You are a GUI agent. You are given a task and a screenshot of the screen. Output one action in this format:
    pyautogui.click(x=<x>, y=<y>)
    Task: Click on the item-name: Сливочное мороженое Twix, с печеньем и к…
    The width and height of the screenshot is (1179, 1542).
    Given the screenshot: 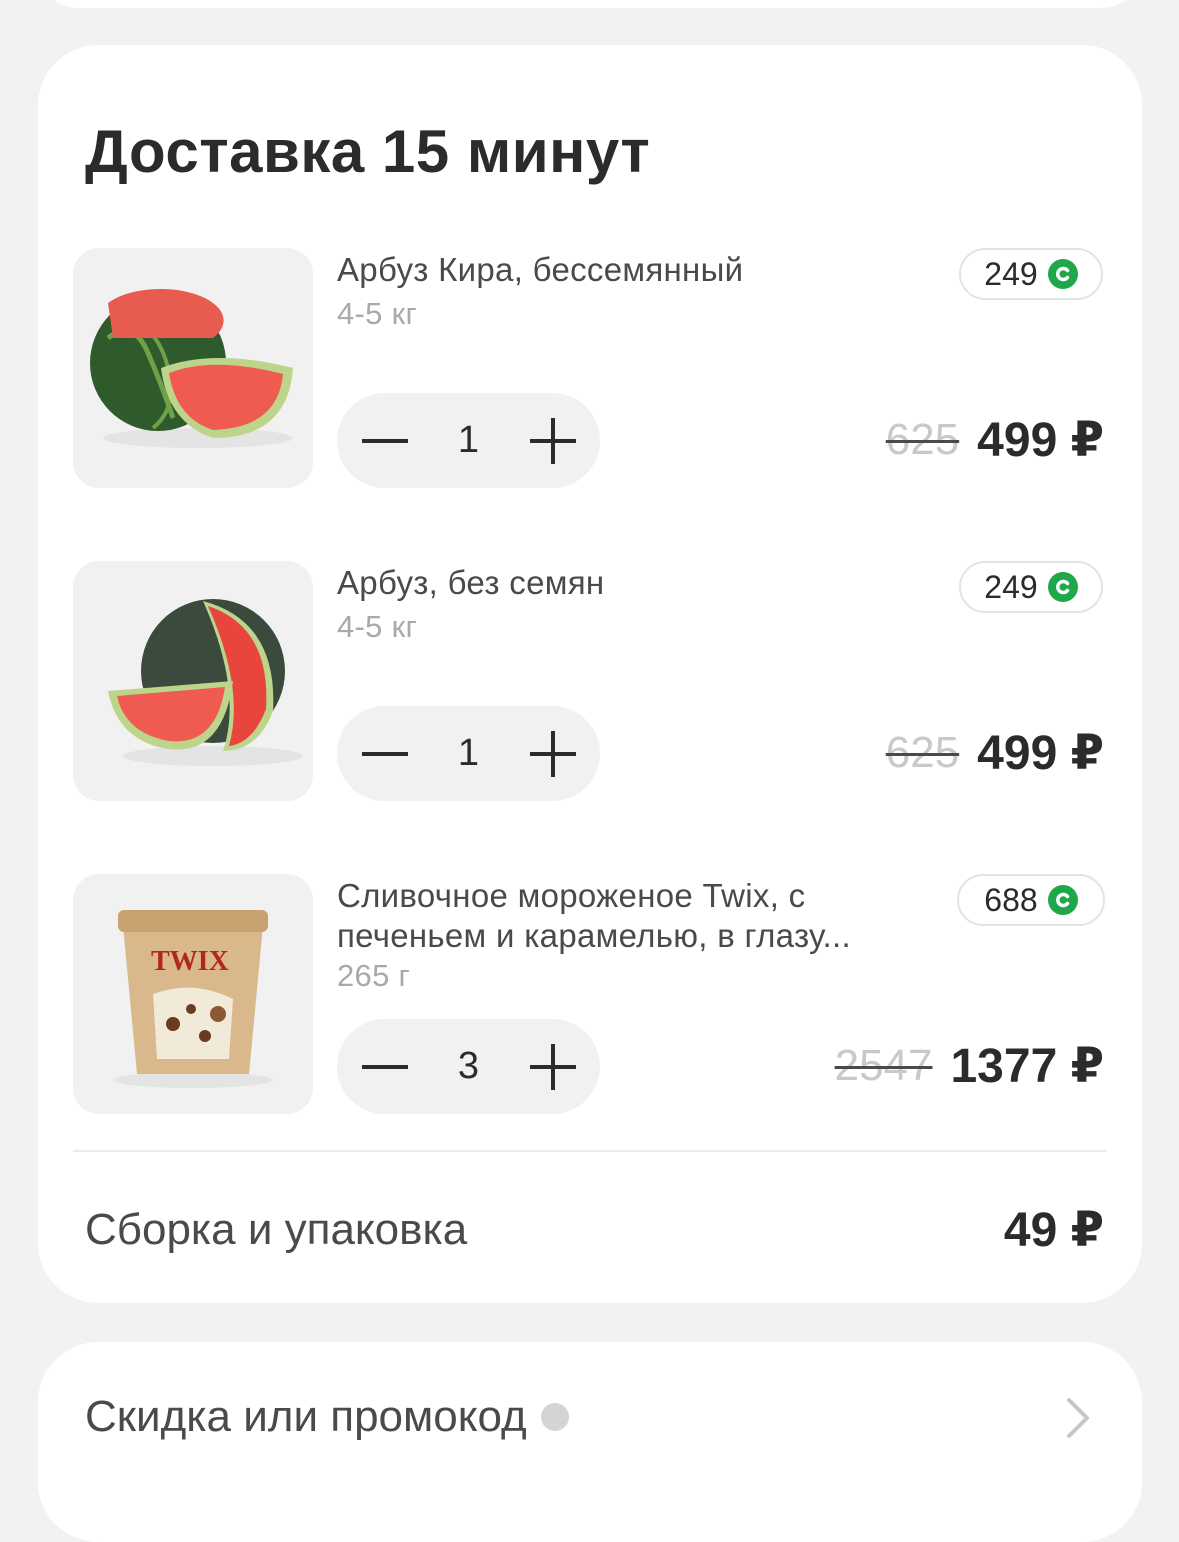 What is the action you would take?
    pyautogui.click(x=637, y=916)
    